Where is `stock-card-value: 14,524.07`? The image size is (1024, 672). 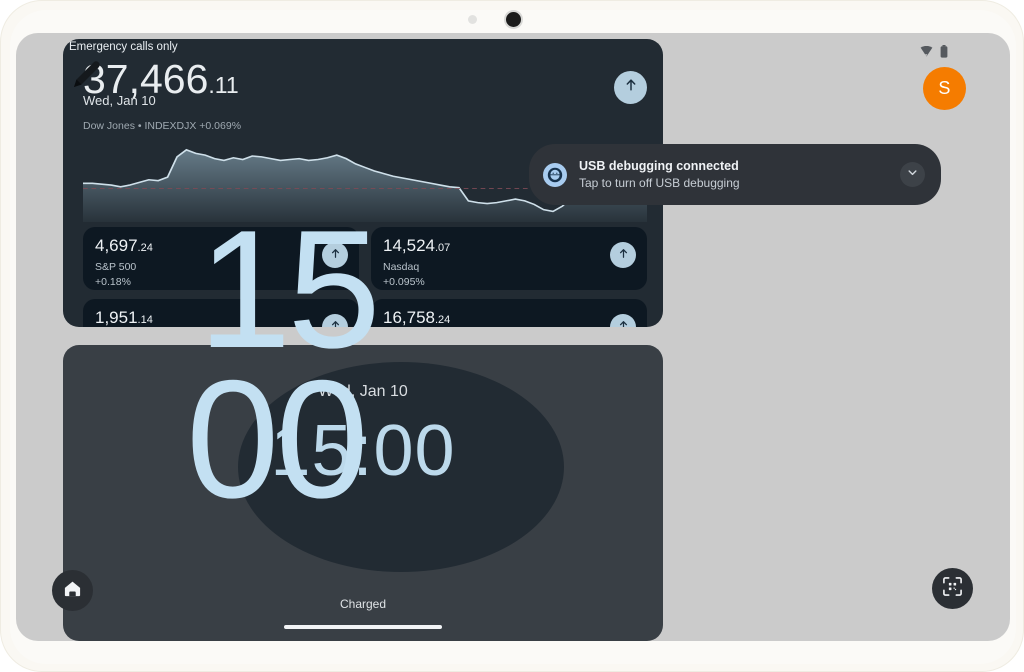
stock-card-value: 14,524.07 is located at coordinates (509, 247).